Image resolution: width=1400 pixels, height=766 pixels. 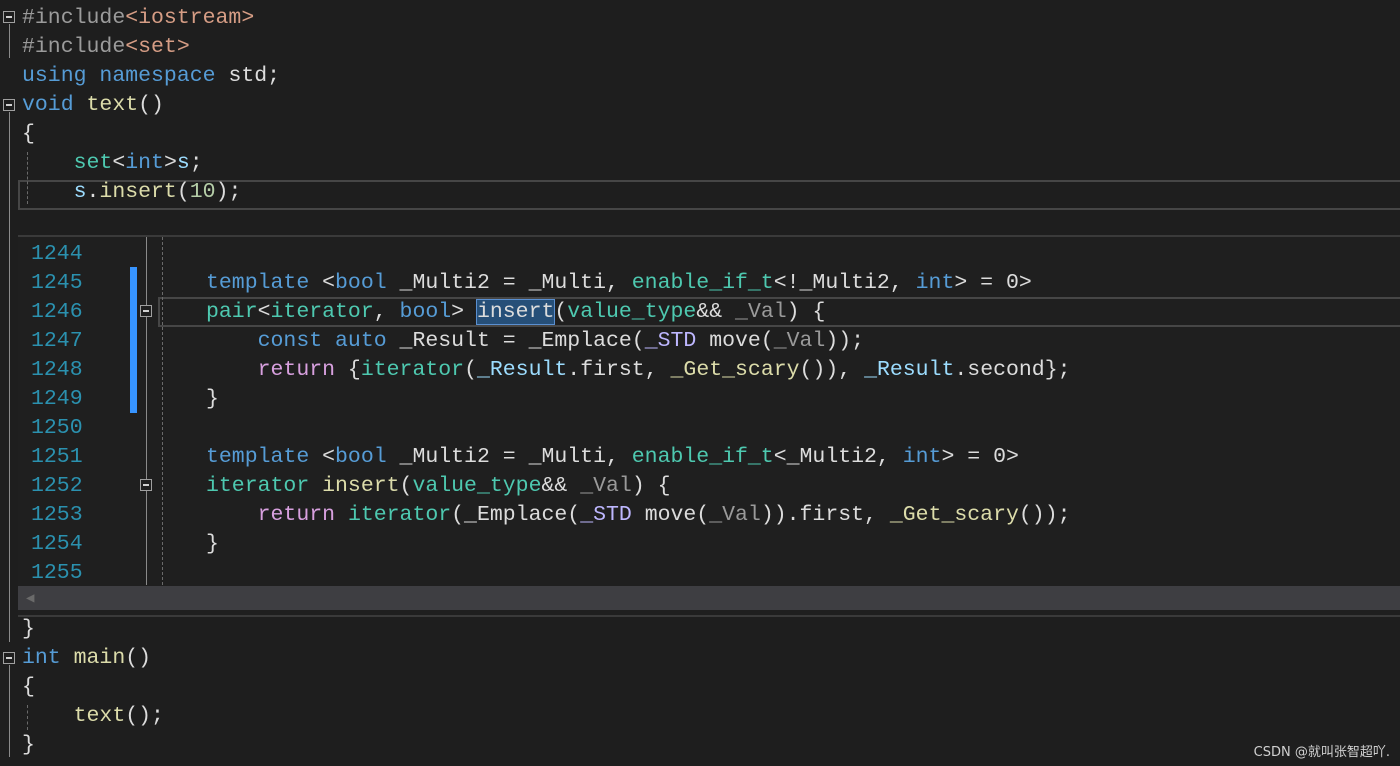 I want to click on code-line: set<int>s;, so click(x=112, y=163).